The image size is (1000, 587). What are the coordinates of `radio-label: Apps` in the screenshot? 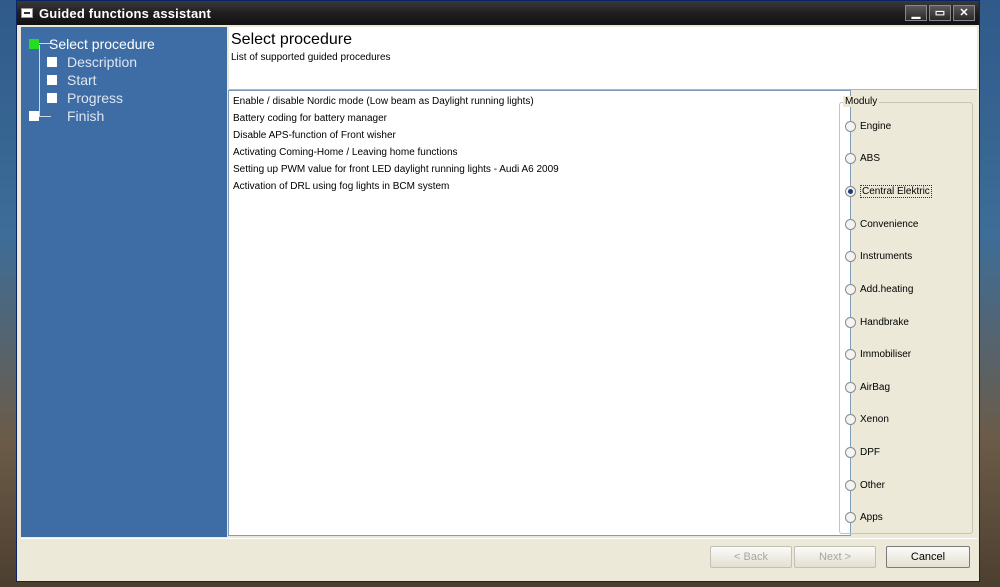 It's located at (871, 517).